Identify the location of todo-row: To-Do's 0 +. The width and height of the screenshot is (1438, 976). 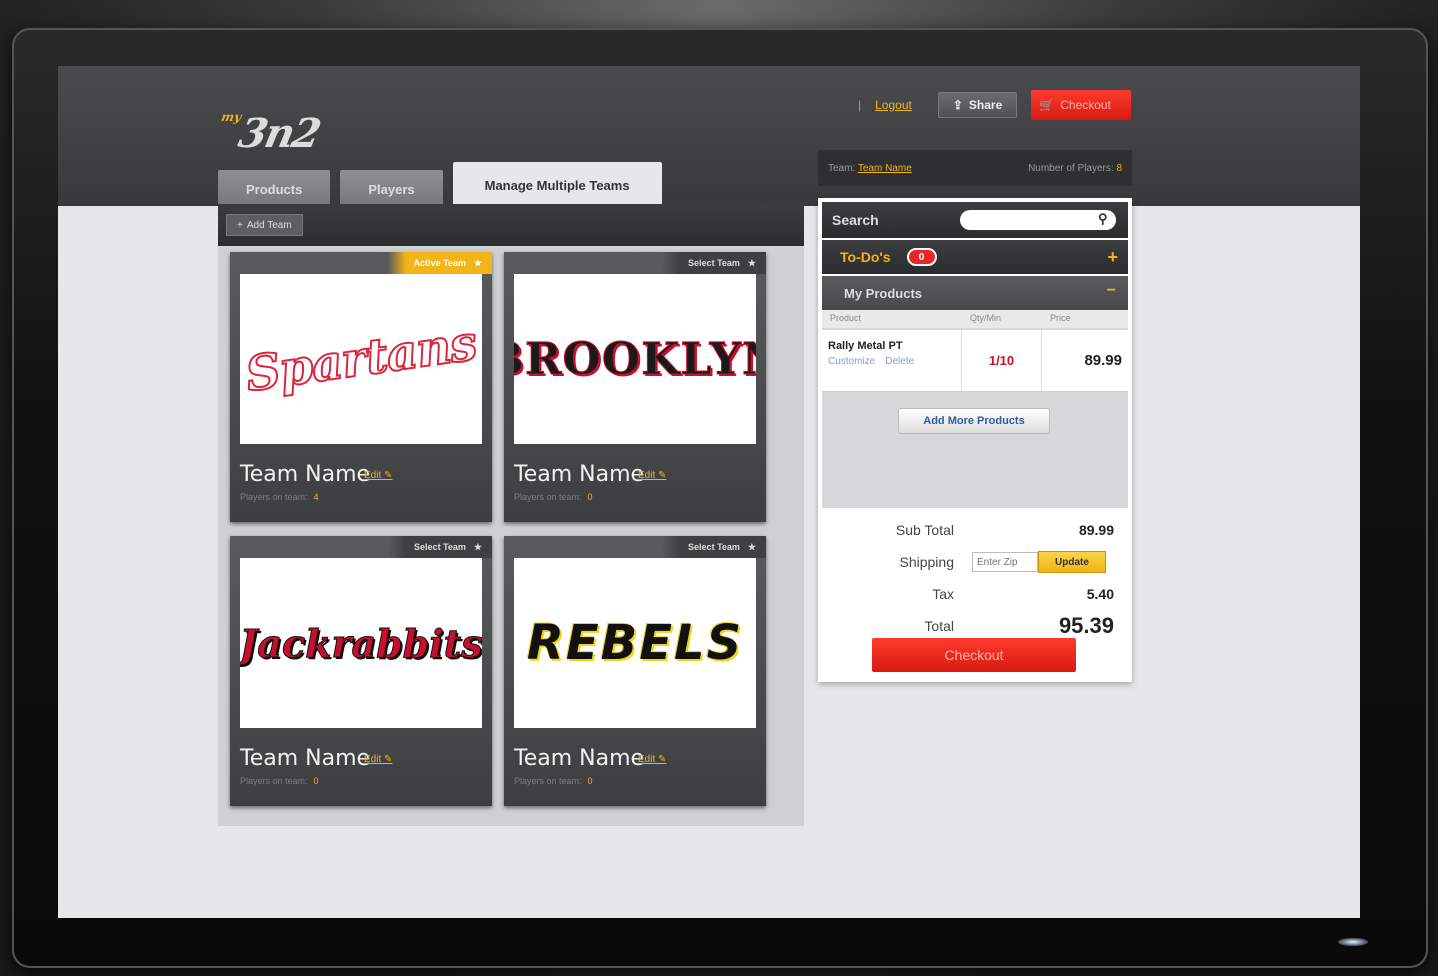
(975, 257).